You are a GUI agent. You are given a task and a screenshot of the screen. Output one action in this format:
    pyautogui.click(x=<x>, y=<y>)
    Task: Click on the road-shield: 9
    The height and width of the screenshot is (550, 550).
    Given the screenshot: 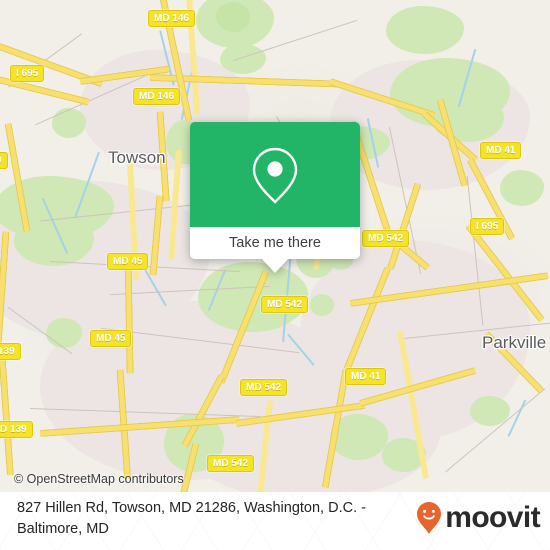 What is the action you would take?
    pyautogui.click(x=4, y=160)
    